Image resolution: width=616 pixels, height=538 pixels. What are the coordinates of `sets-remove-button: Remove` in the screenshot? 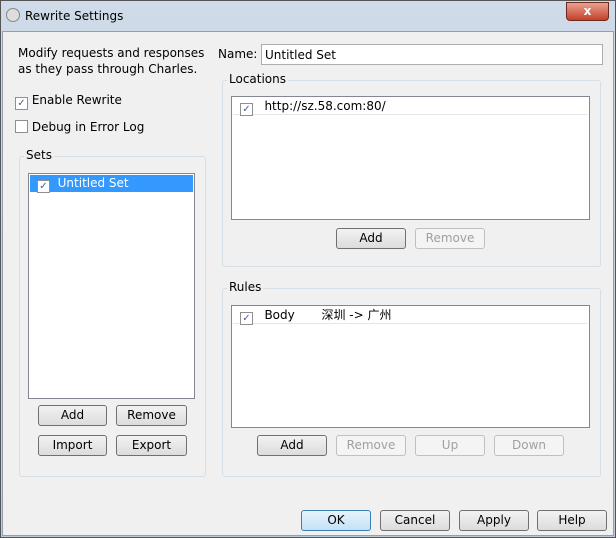 It's located at (151, 415).